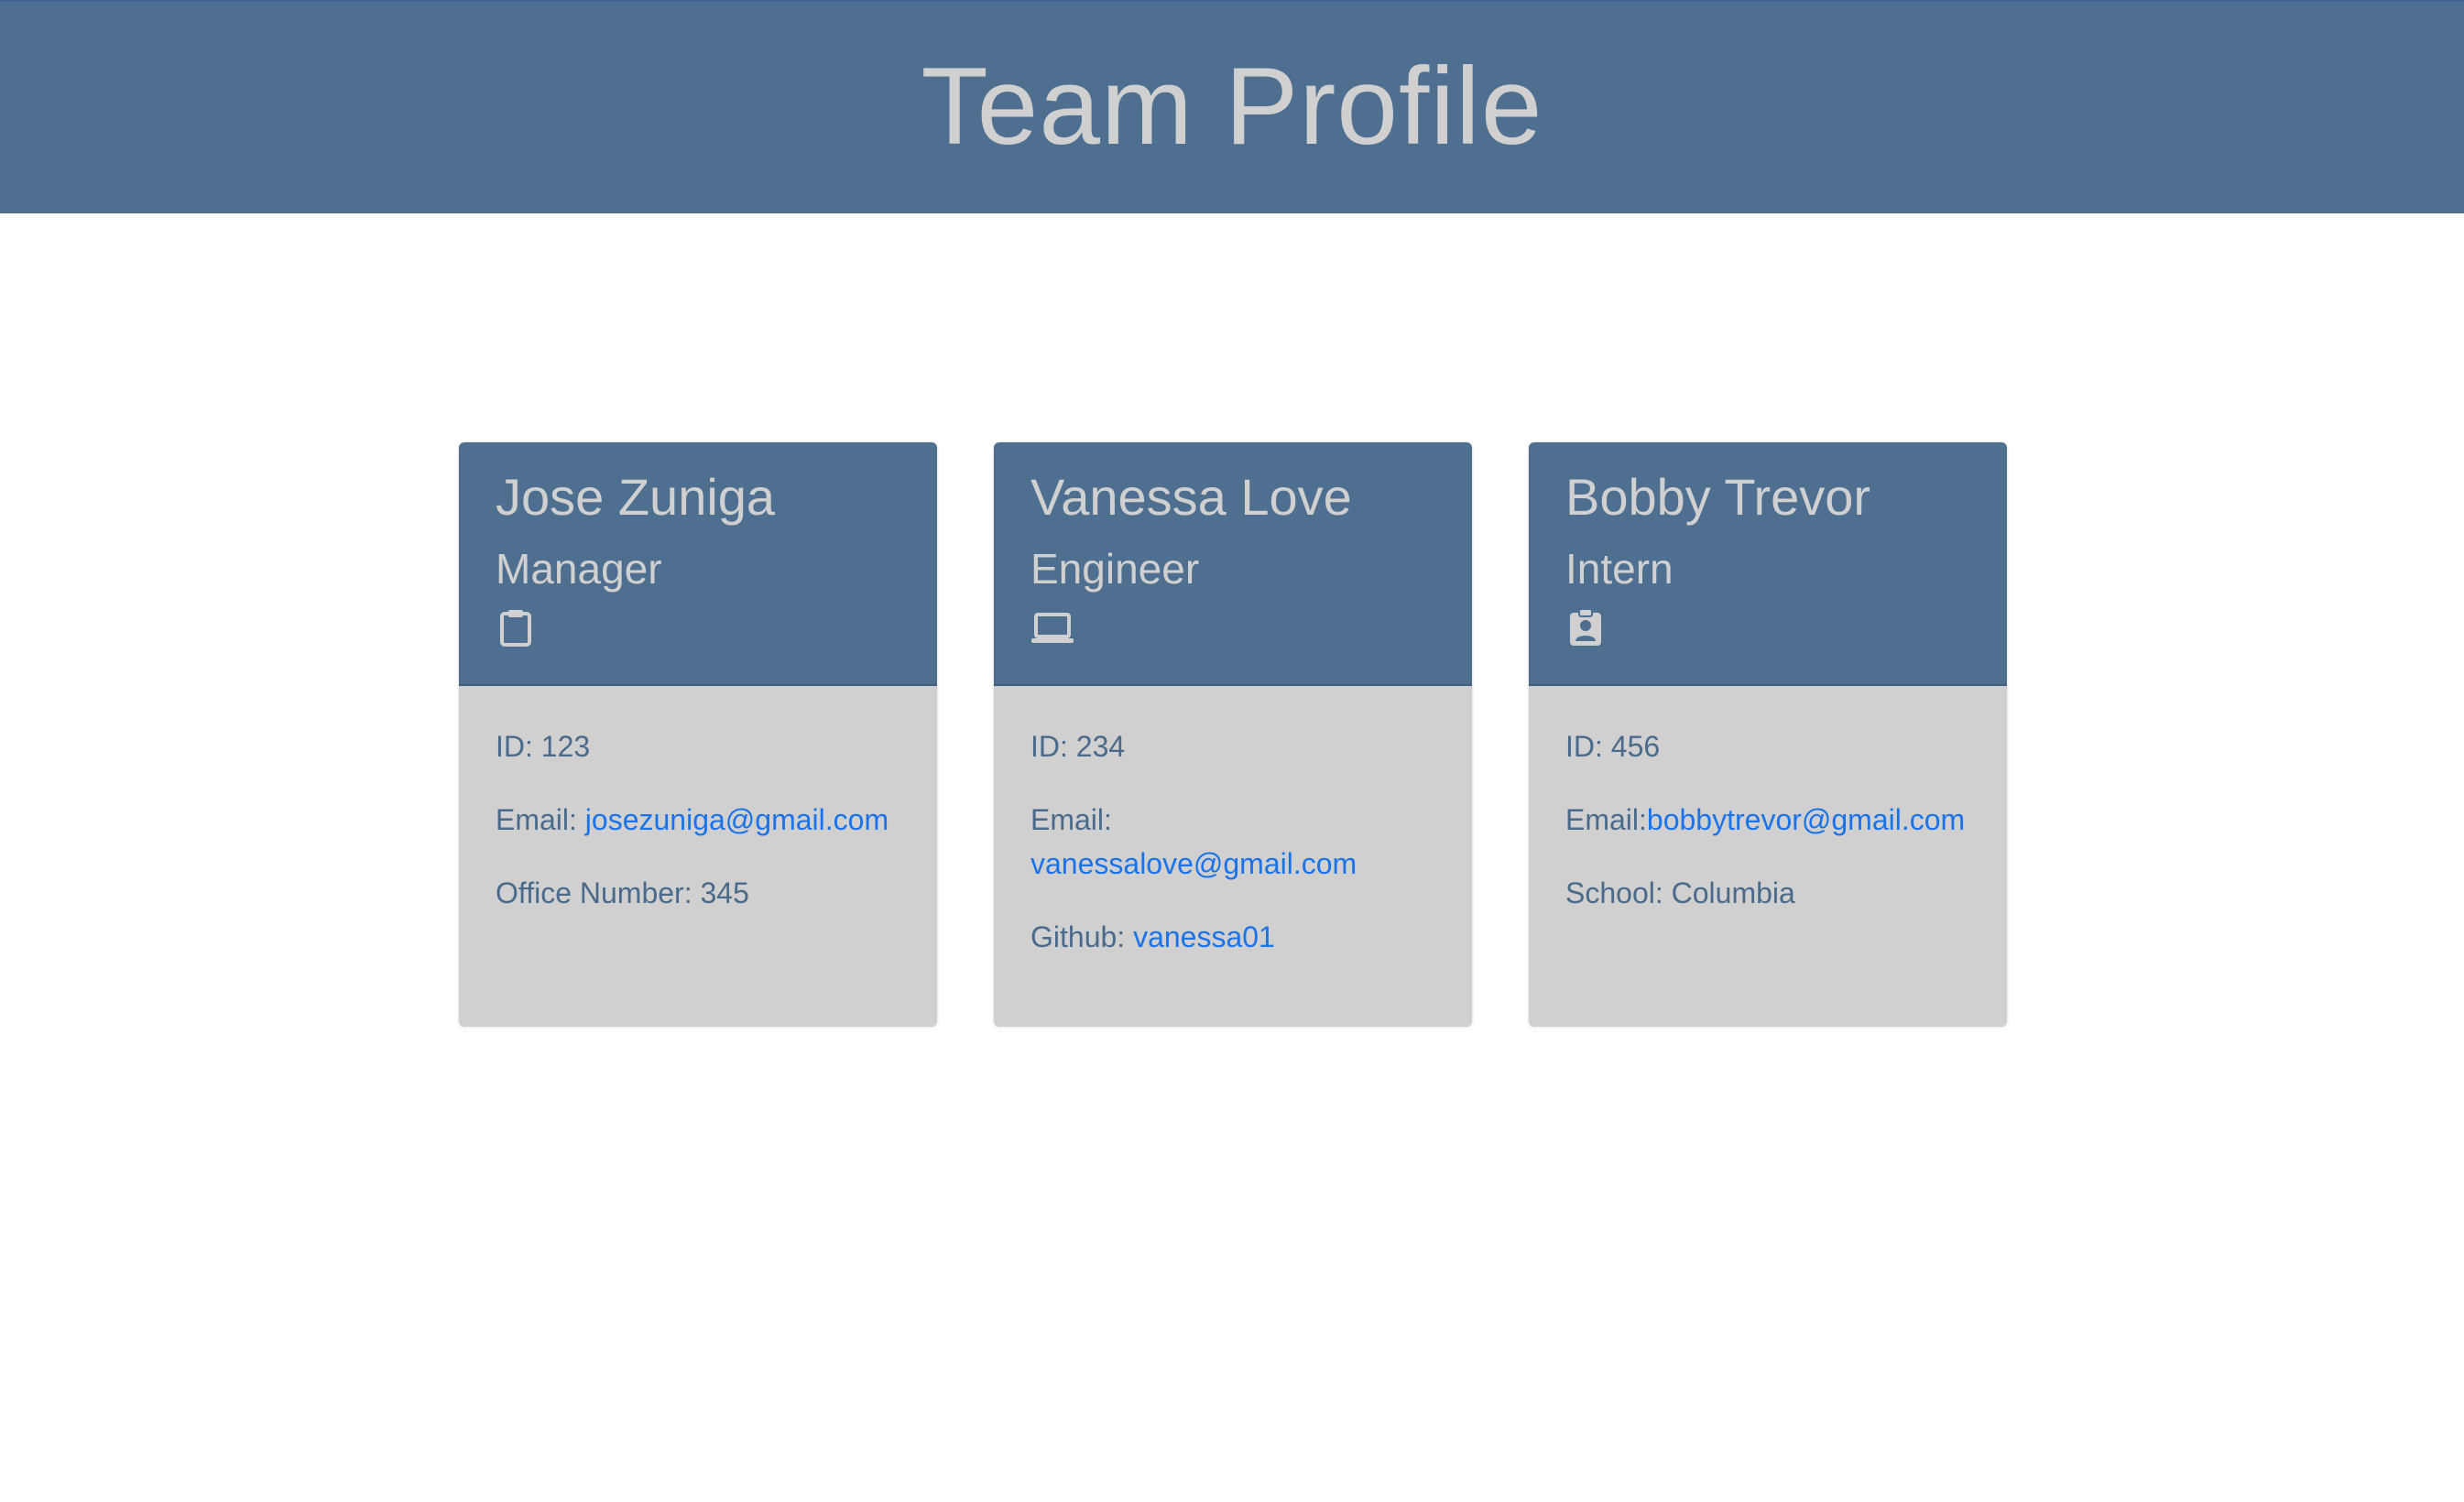 The height and width of the screenshot is (1502, 2464). I want to click on employee-id: ID: 234, so click(1078, 746).